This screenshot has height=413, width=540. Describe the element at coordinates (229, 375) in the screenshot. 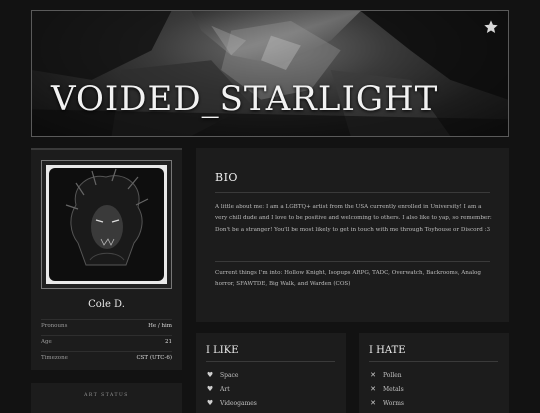

I see `list-item-label: Space` at that location.